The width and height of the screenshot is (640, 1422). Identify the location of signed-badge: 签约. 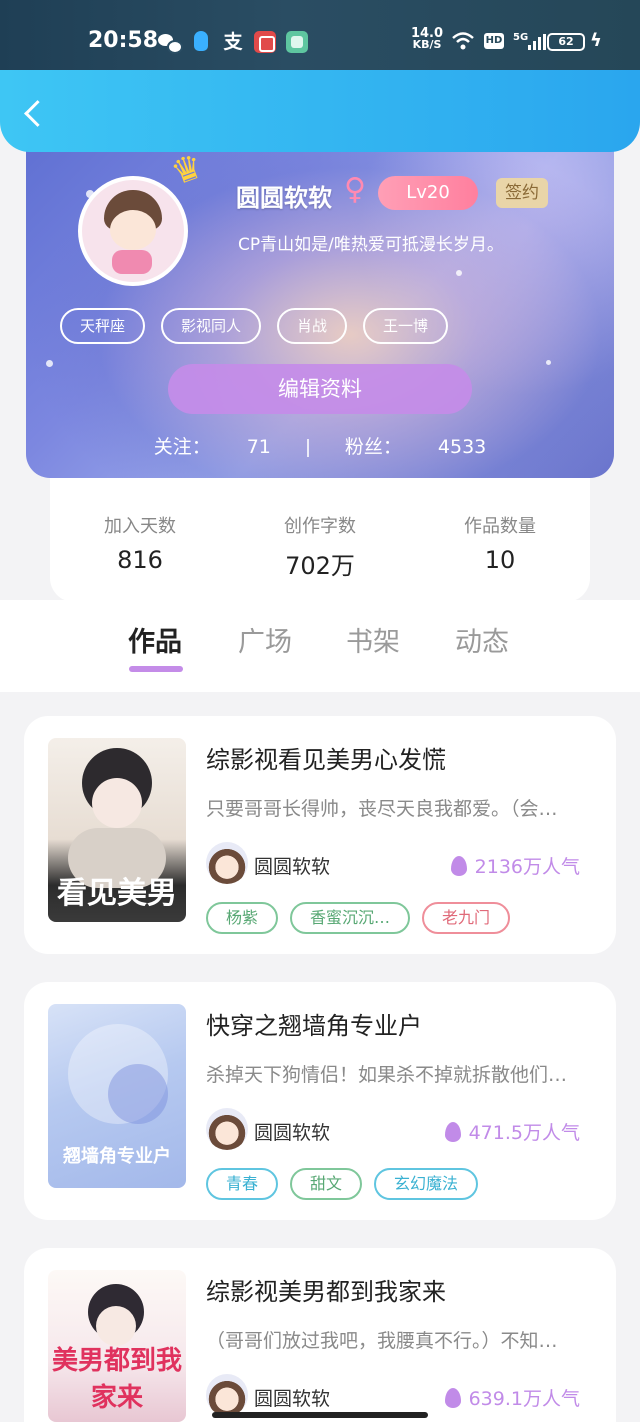
(522, 193).